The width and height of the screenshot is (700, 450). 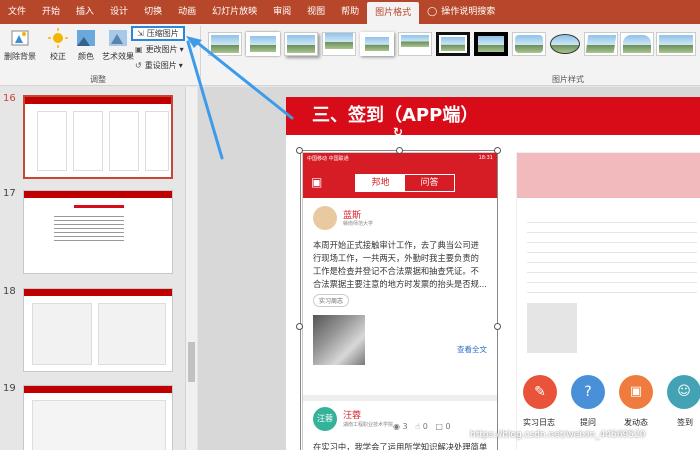 I want to click on annotation-arrows, so click(x=240, y=98).